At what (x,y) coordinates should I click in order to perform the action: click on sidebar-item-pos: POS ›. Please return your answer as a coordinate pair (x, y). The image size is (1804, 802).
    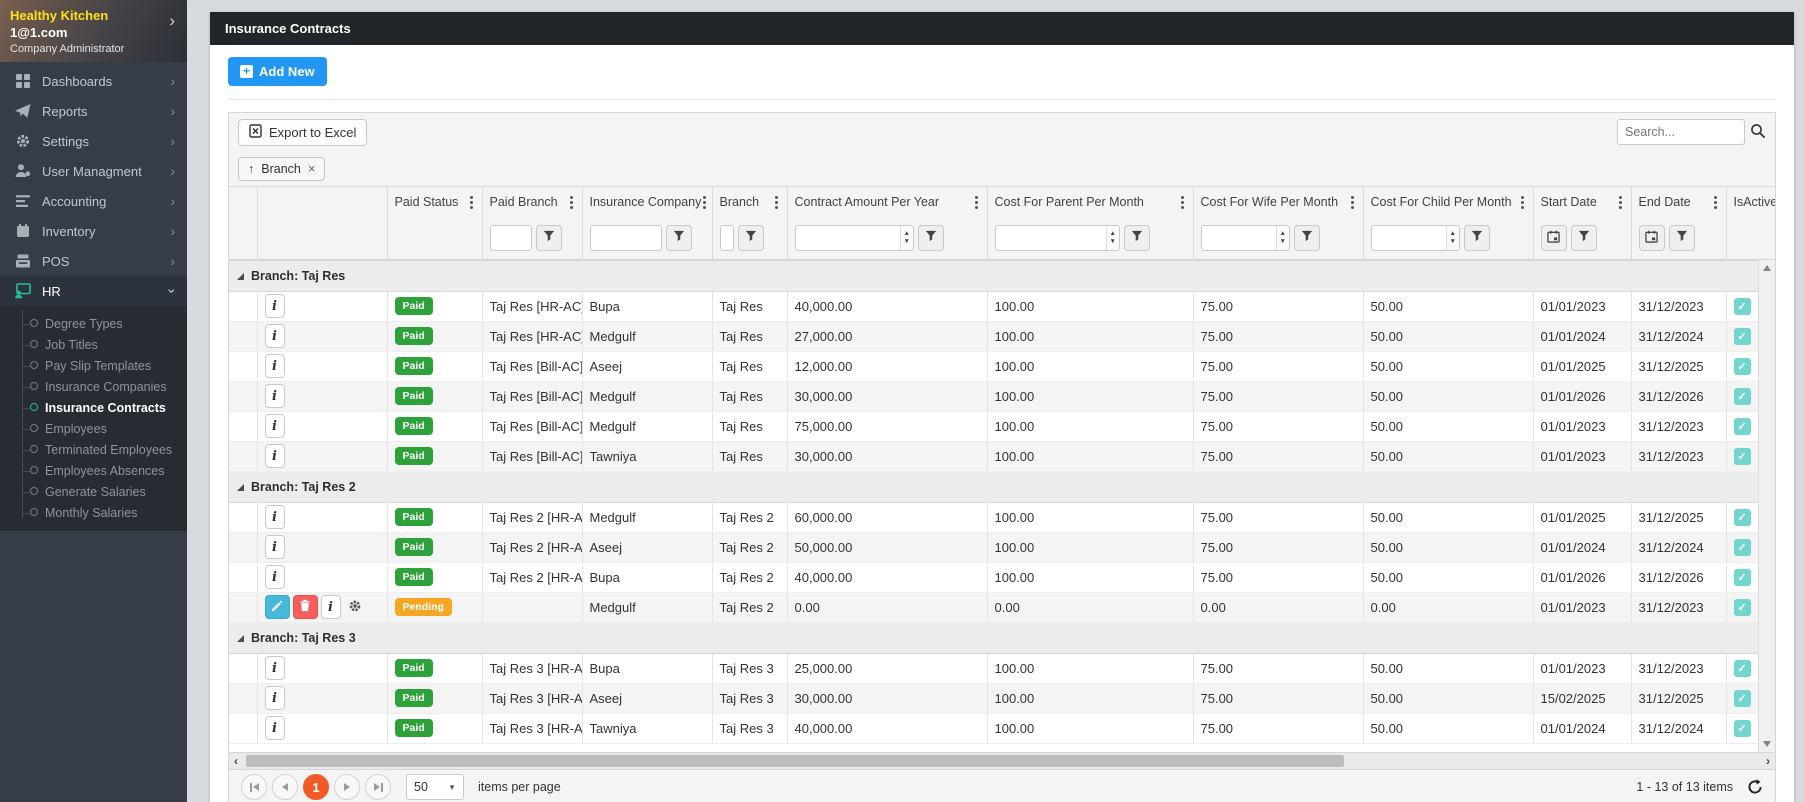
    Looking at the image, I should click on (93, 261).